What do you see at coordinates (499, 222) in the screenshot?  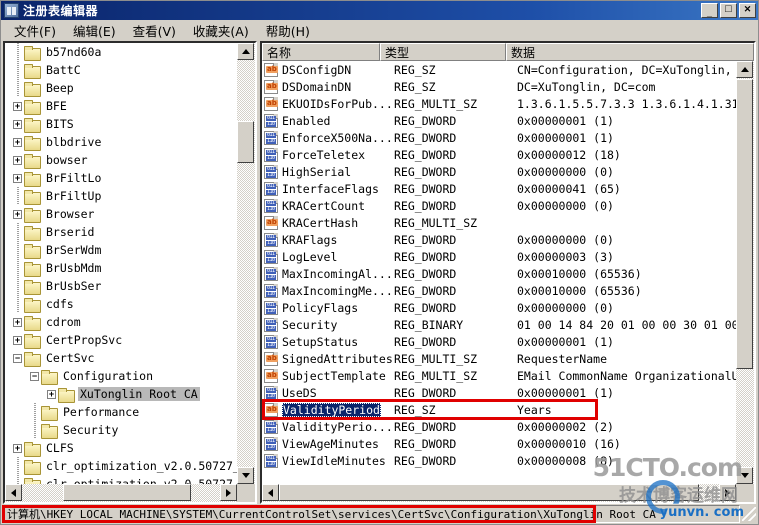 I see `table-row: ab KRACertHash REG_MULTI_SZ` at bounding box center [499, 222].